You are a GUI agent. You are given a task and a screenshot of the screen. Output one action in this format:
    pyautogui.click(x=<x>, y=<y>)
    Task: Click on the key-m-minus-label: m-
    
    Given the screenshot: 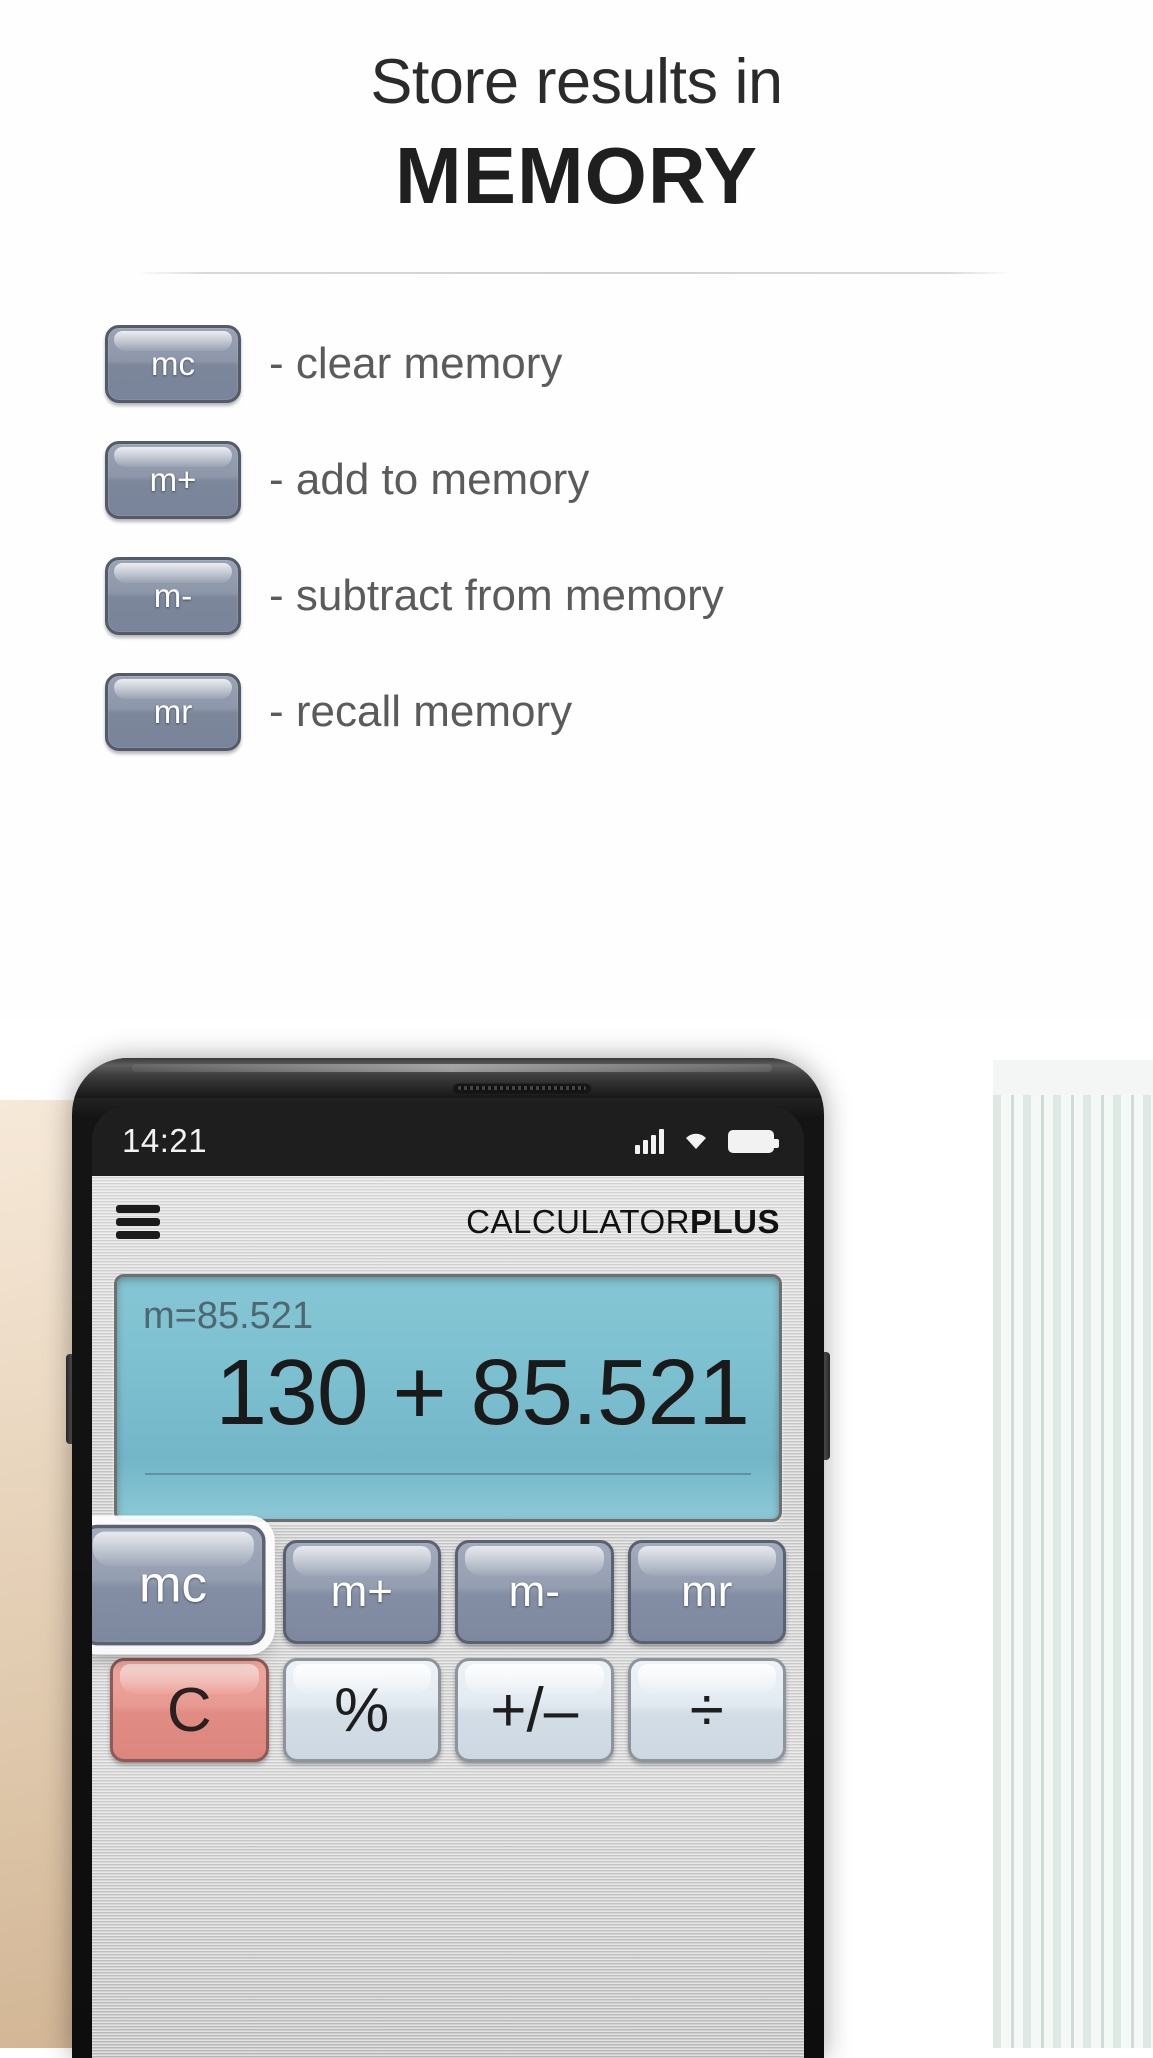 What is the action you would take?
    pyautogui.click(x=534, y=1591)
    